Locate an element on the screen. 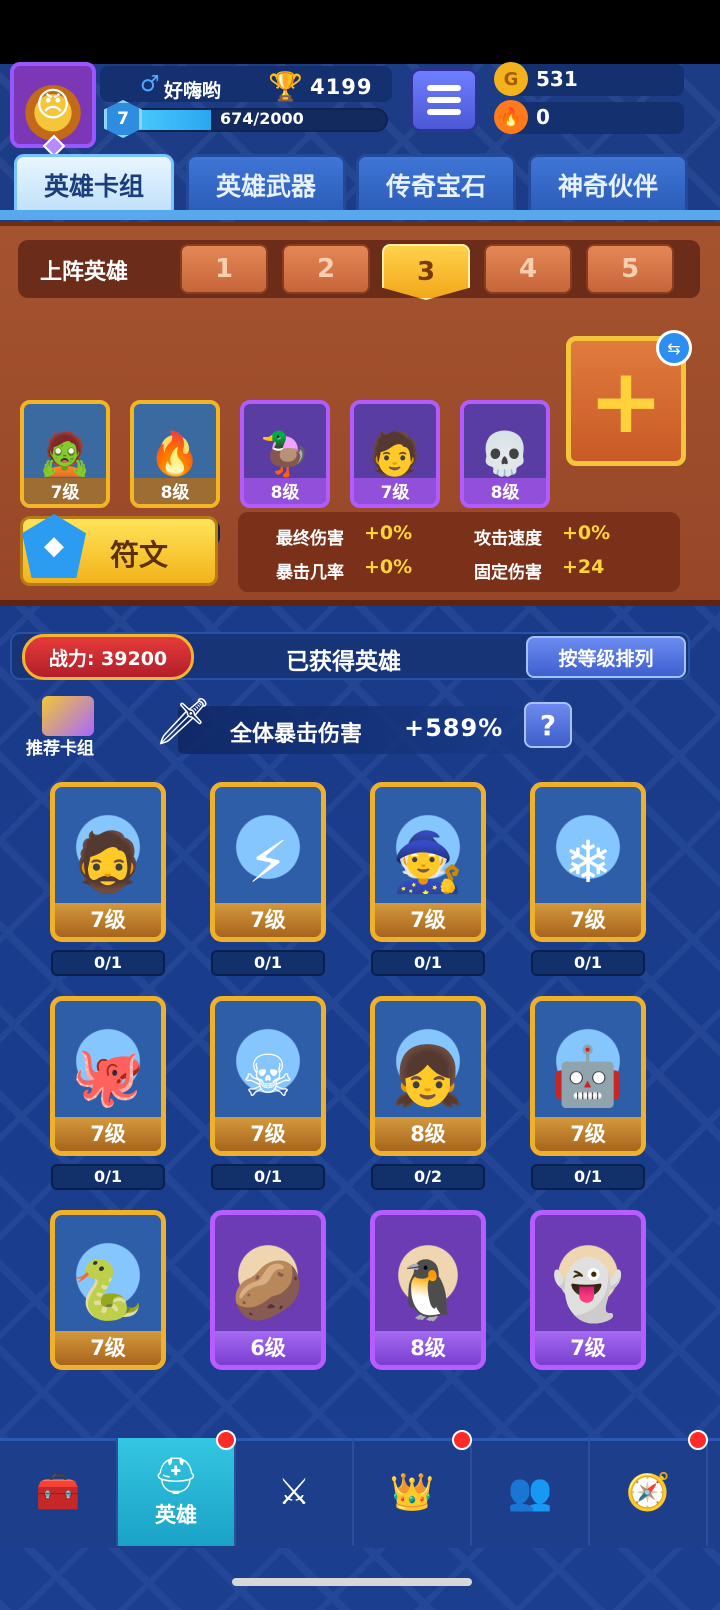 Image resolution: width=720 pixels, height=1610 pixels. lineup-hero-card: 🔥 8级 is located at coordinates (175, 454).